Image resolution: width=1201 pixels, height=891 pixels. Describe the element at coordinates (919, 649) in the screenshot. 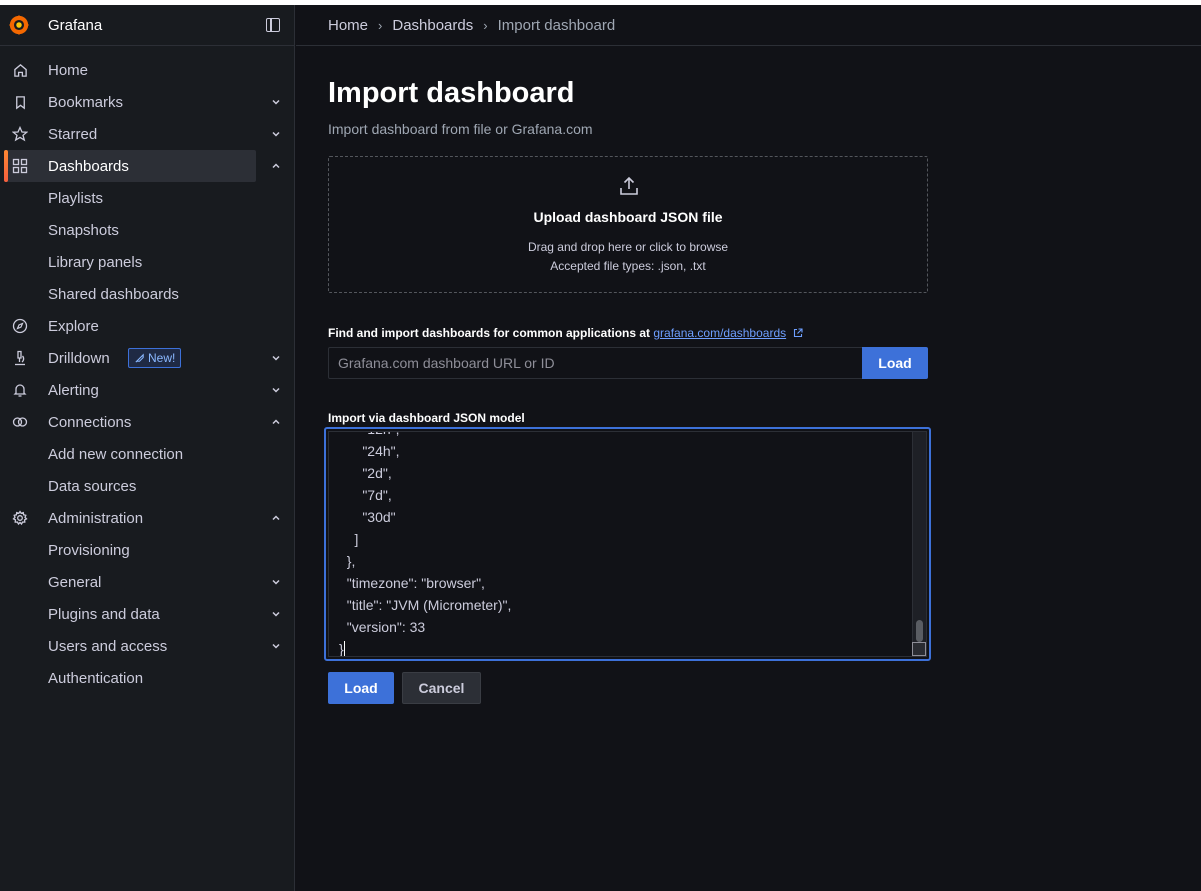

I see `resize-handle-icon` at that location.